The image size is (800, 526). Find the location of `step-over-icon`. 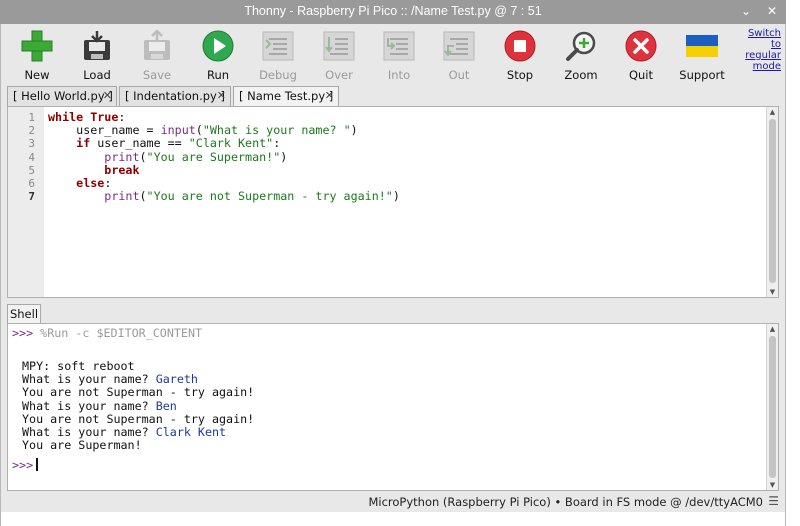

step-over-icon is located at coordinates (339, 46).